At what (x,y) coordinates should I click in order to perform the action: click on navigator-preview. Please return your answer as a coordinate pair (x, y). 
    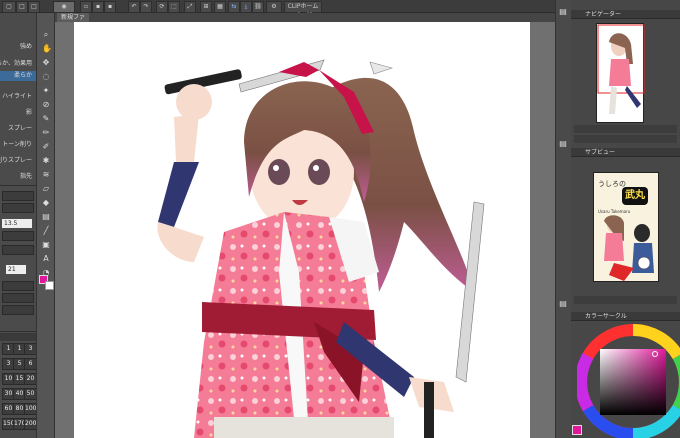
    Looking at the image, I should click on (620, 73).